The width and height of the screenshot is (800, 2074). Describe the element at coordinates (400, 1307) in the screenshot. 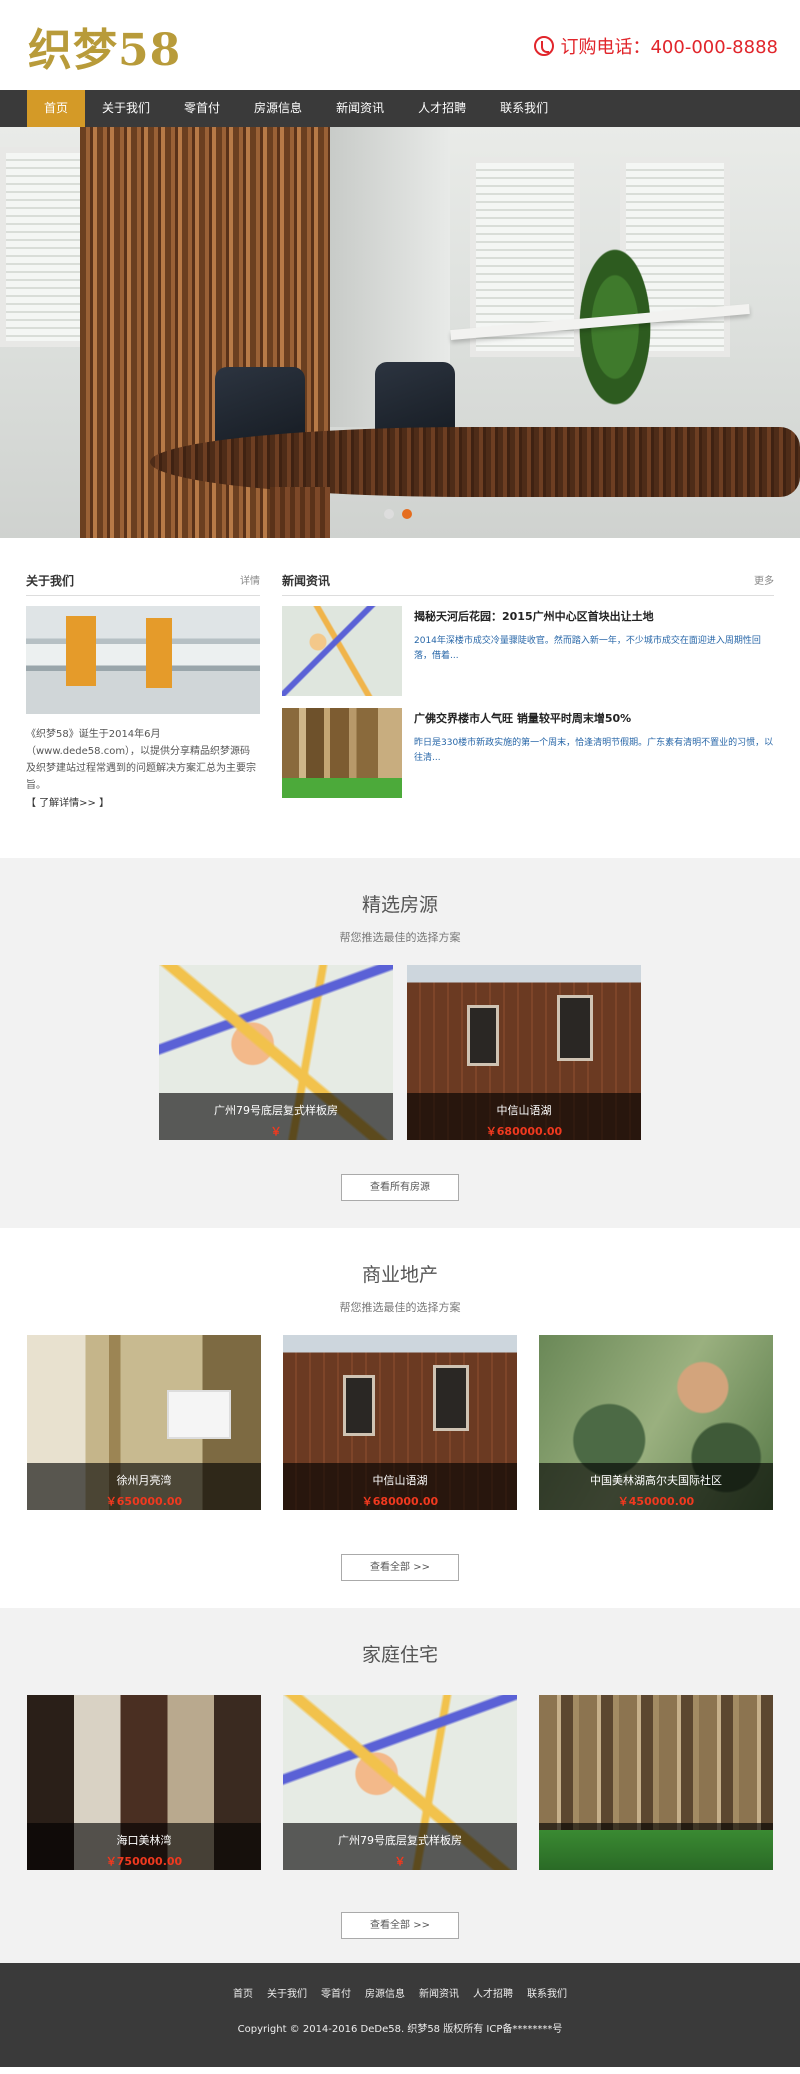

I see `commercial-subtitle: 帮您推选最佳的选择方案` at that location.